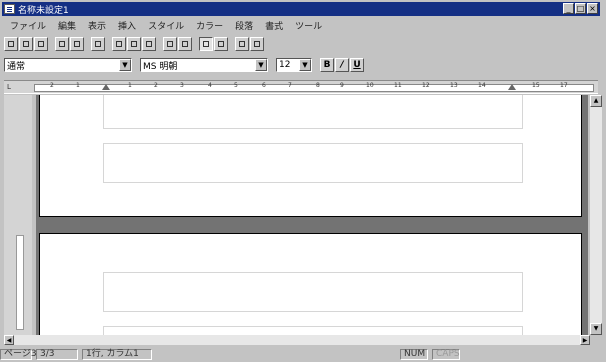 The image size is (606, 362). What do you see at coordinates (26, 44) in the screenshot?
I see `open-button` at bounding box center [26, 44].